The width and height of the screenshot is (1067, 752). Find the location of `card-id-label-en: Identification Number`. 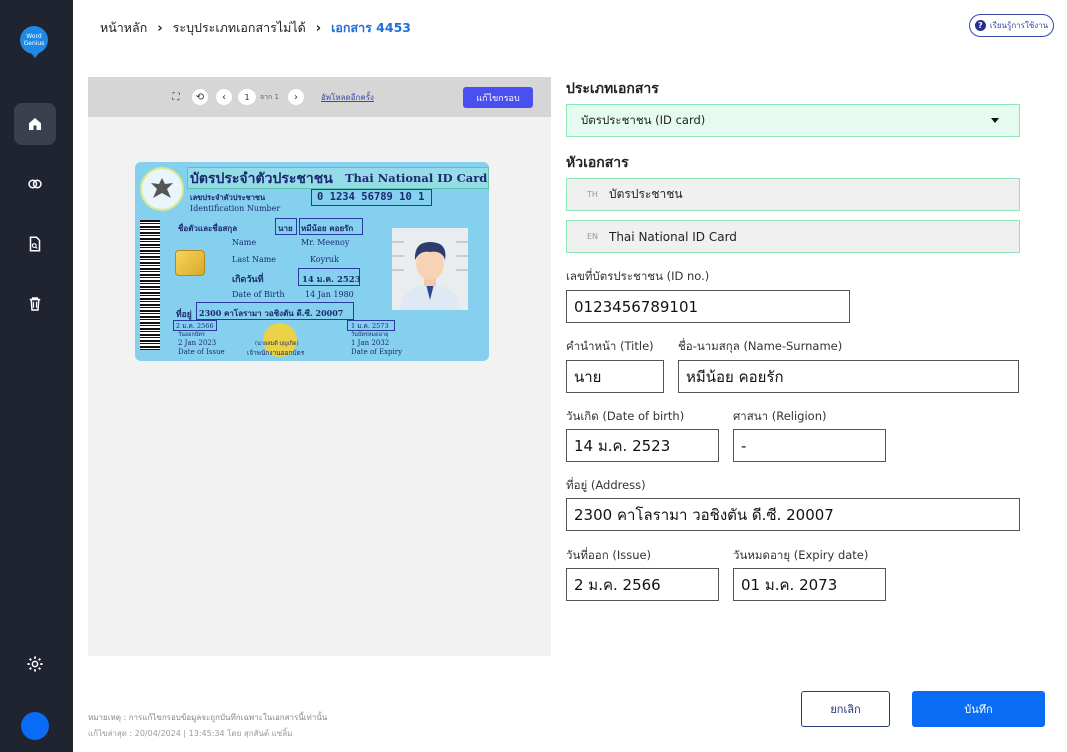

card-id-label-en: Identification Number is located at coordinates (235, 208).